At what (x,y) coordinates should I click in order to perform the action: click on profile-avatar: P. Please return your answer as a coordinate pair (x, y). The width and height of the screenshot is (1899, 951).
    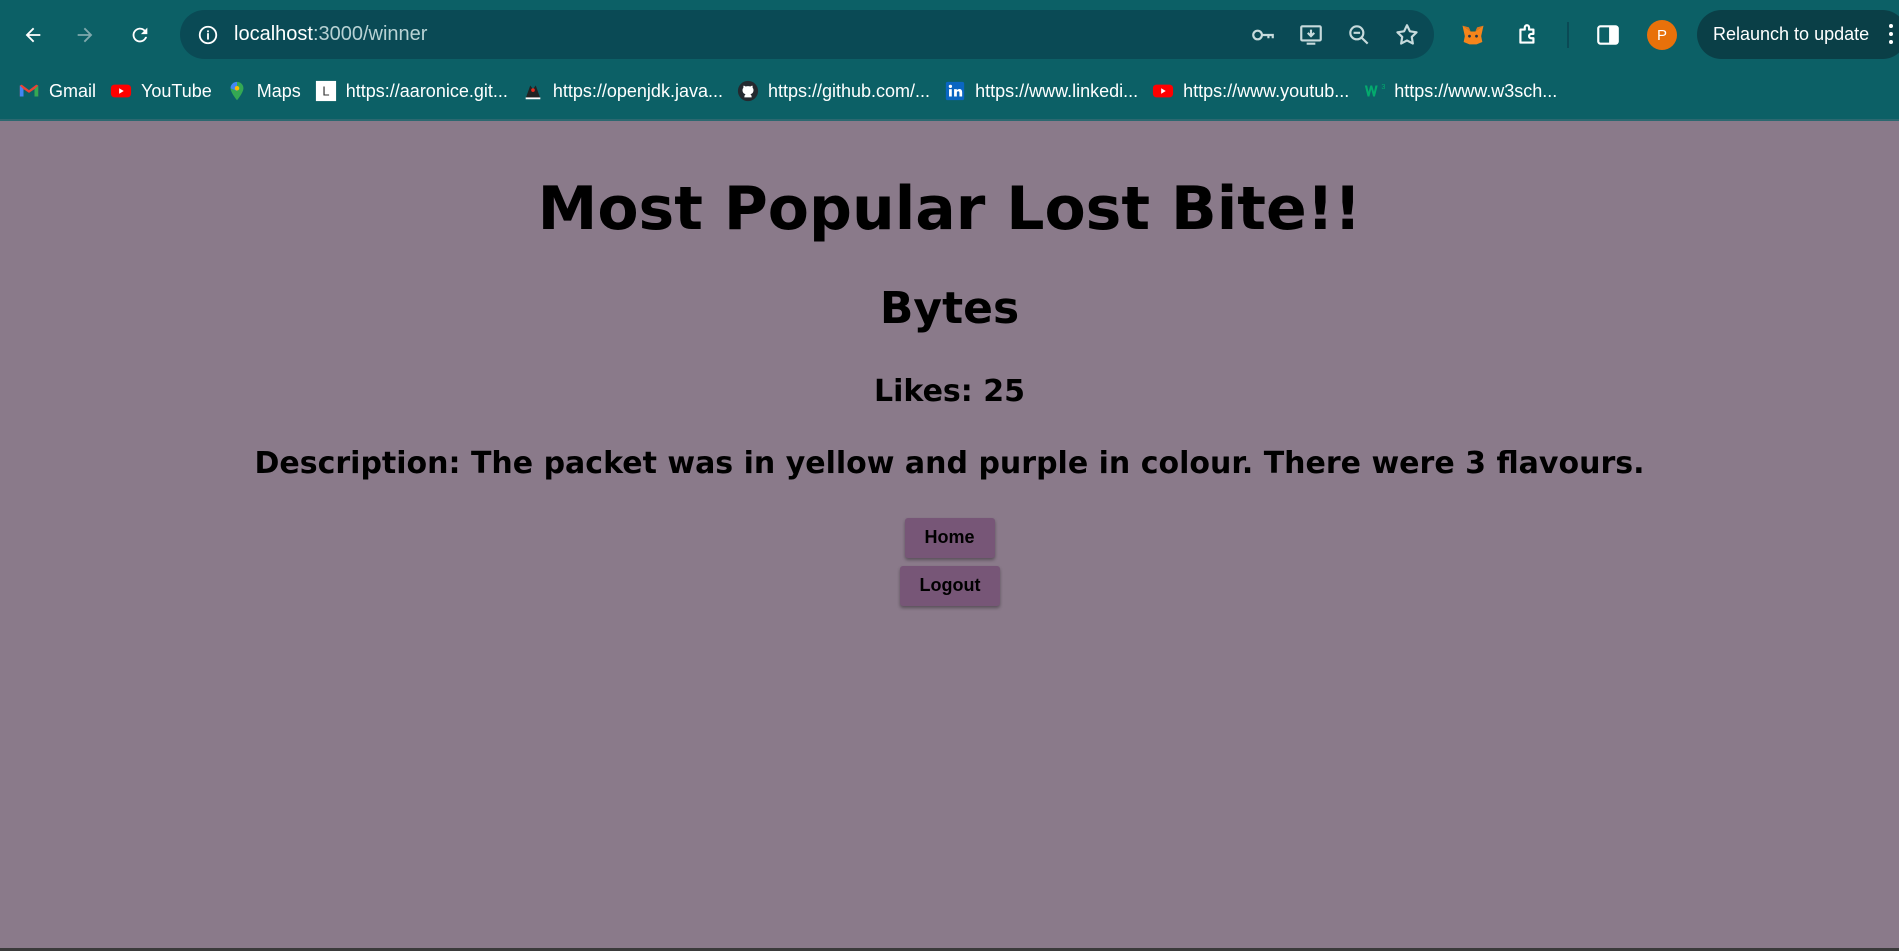
    Looking at the image, I should click on (1662, 35).